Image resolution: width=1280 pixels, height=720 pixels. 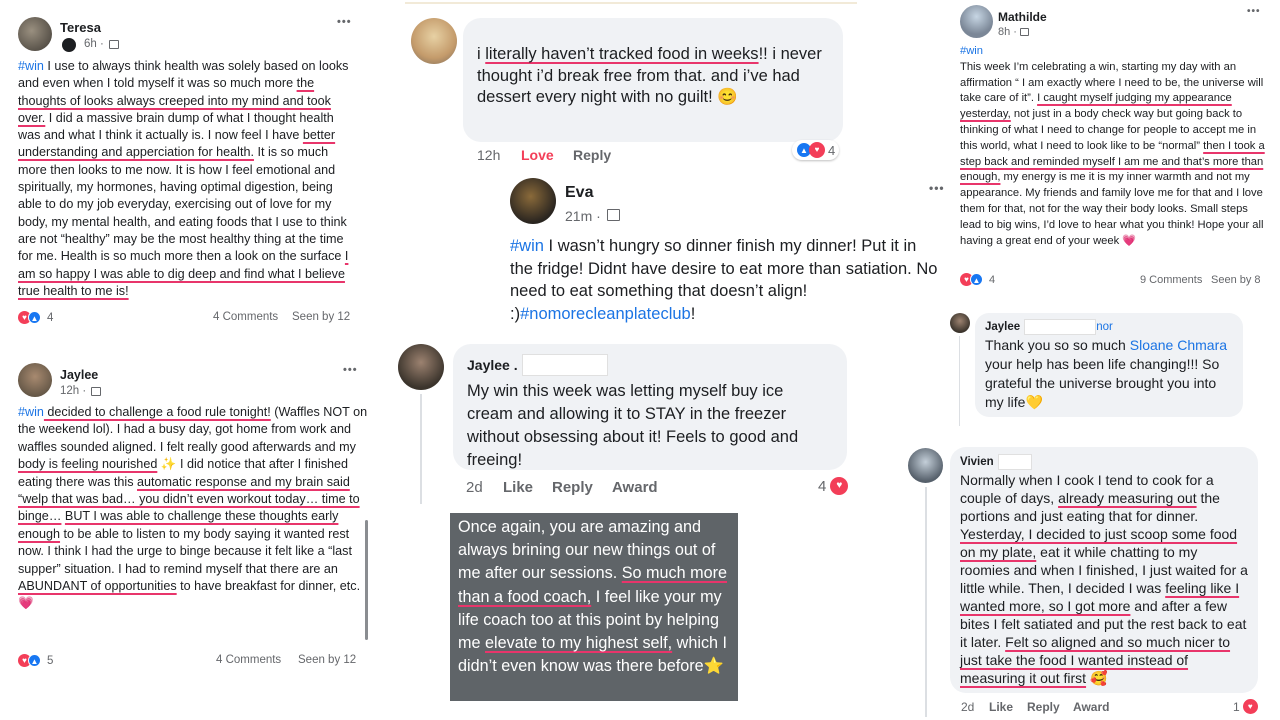 What do you see at coordinates (488, 155) in the screenshot?
I see `comment-time: 12h` at bounding box center [488, 155].